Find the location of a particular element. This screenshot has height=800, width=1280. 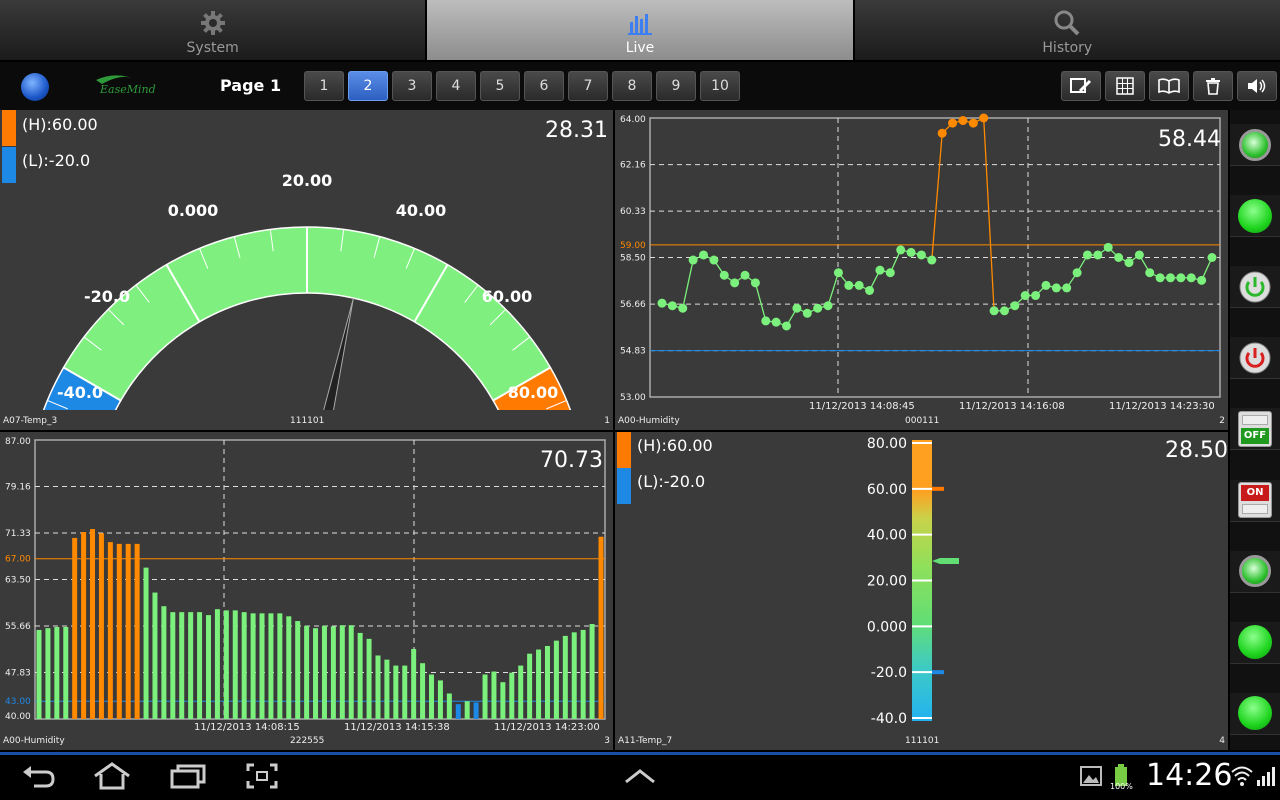

sound-button is located at coordinates (1257, 86).